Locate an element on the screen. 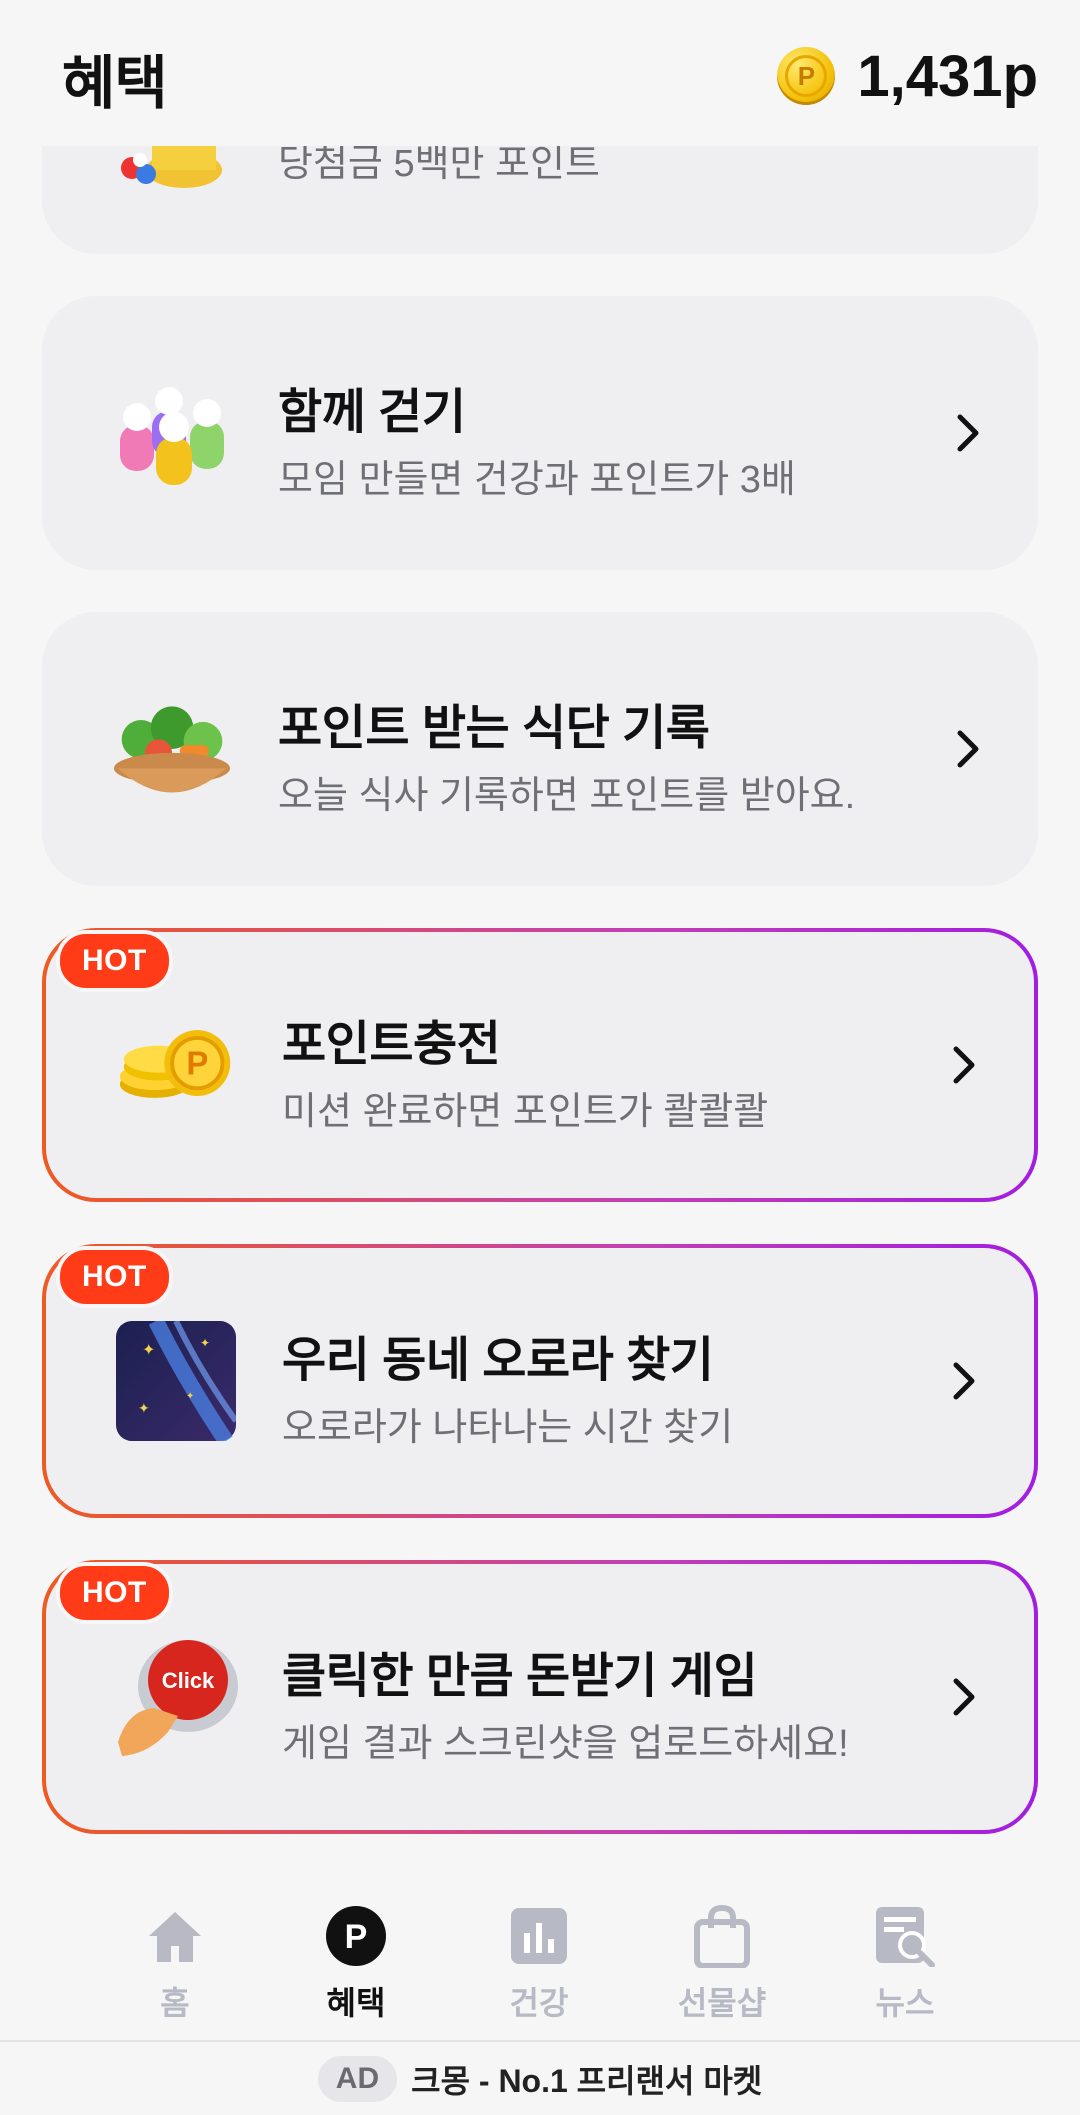 The image size is (1080, 2115). aurora-card: HOT ✦ ✦ ✦ ✦ 우리 동네 오로라 찾기 오로라가 나타나는 시간 찾기 is located at coordinates (540, 1381).